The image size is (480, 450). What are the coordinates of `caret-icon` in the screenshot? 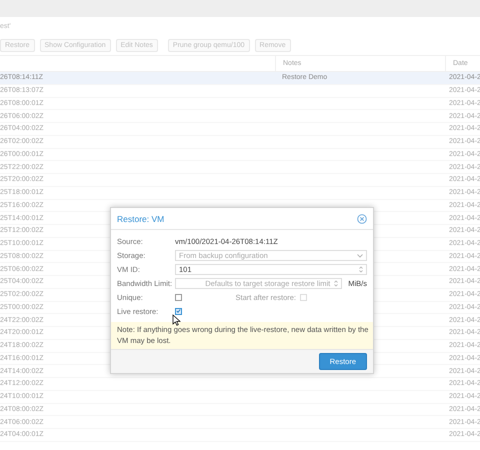 It's located at (360, 256).